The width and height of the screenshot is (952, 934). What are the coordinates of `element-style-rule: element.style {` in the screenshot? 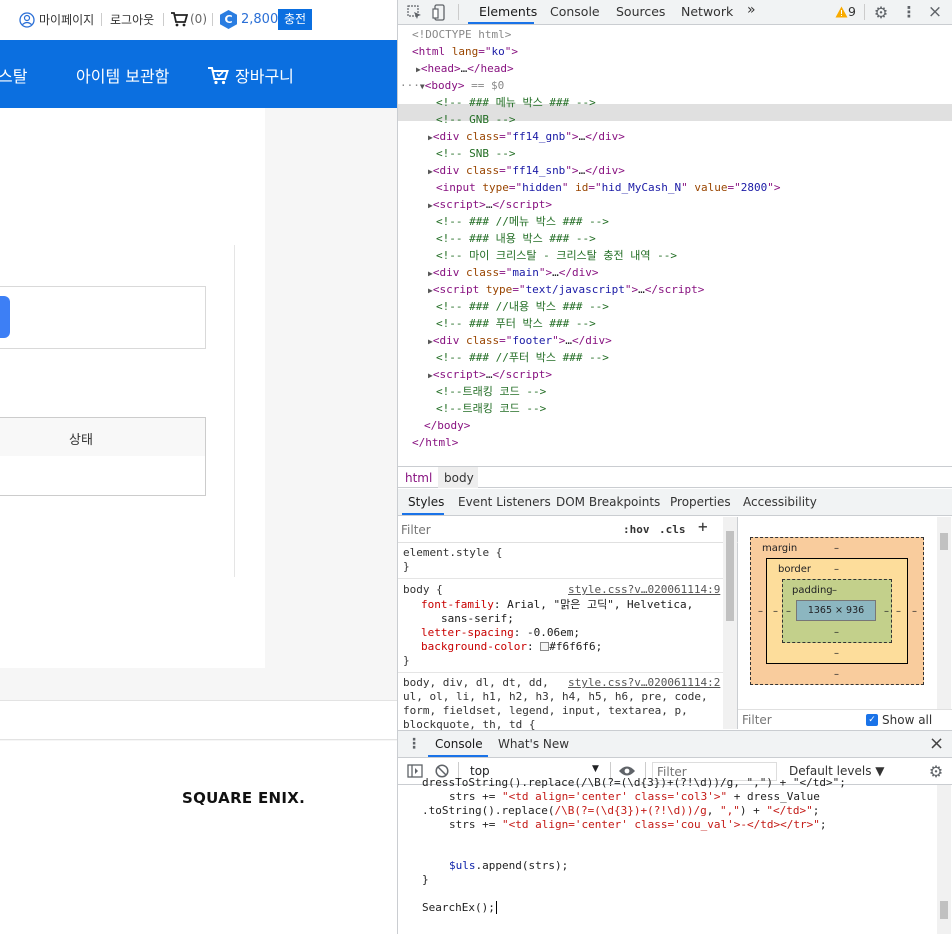 It's located at (452, 553).